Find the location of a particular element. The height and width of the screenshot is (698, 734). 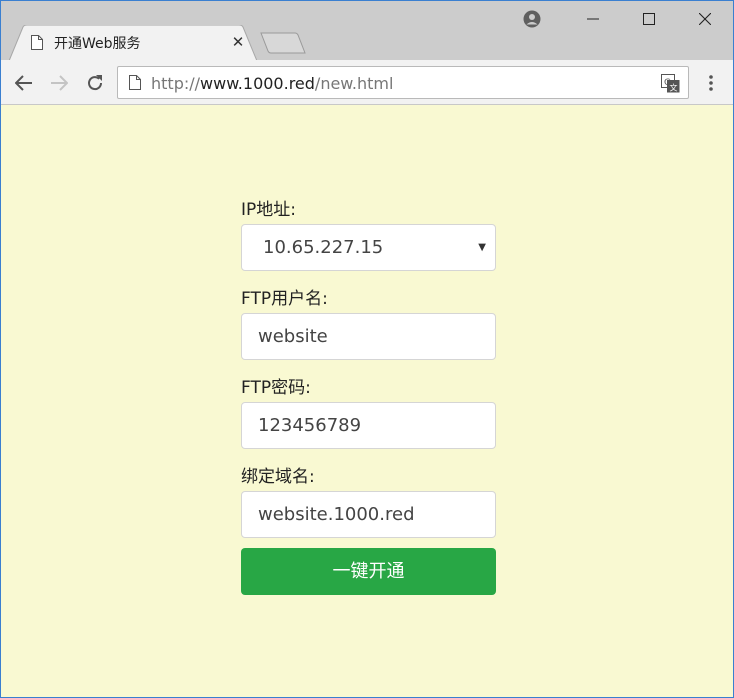

url-host: www.1000.red is located at coordinates (257, 83).